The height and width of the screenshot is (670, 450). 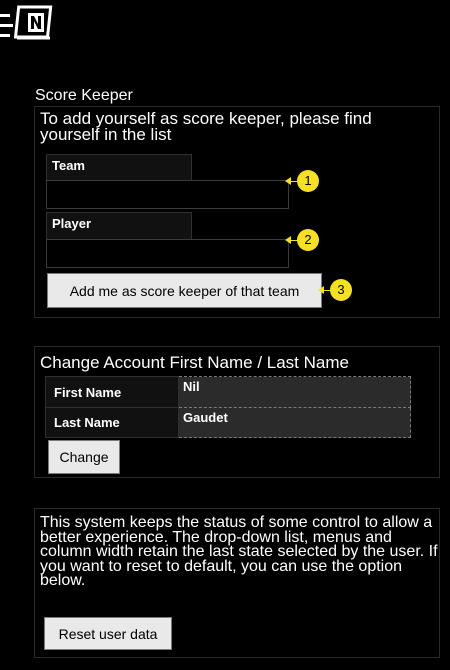 I want to click on team-dropdown, so click(x=167, y=194).